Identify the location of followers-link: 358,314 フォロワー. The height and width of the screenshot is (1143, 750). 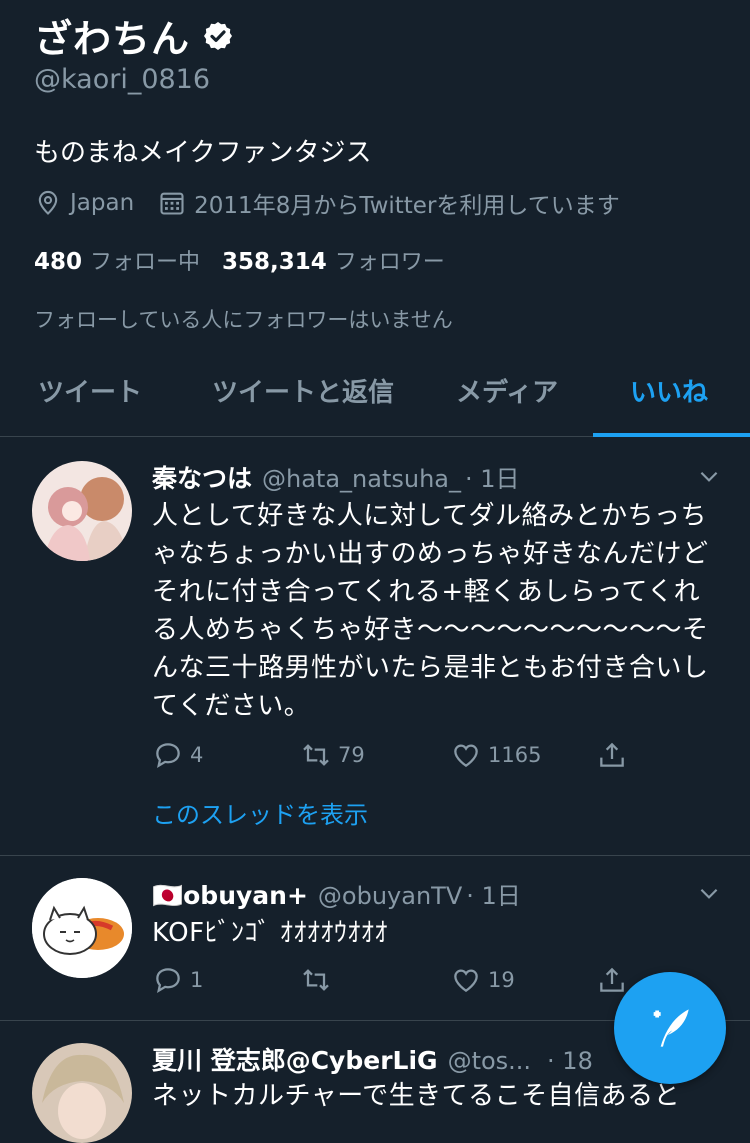
(333, 260).